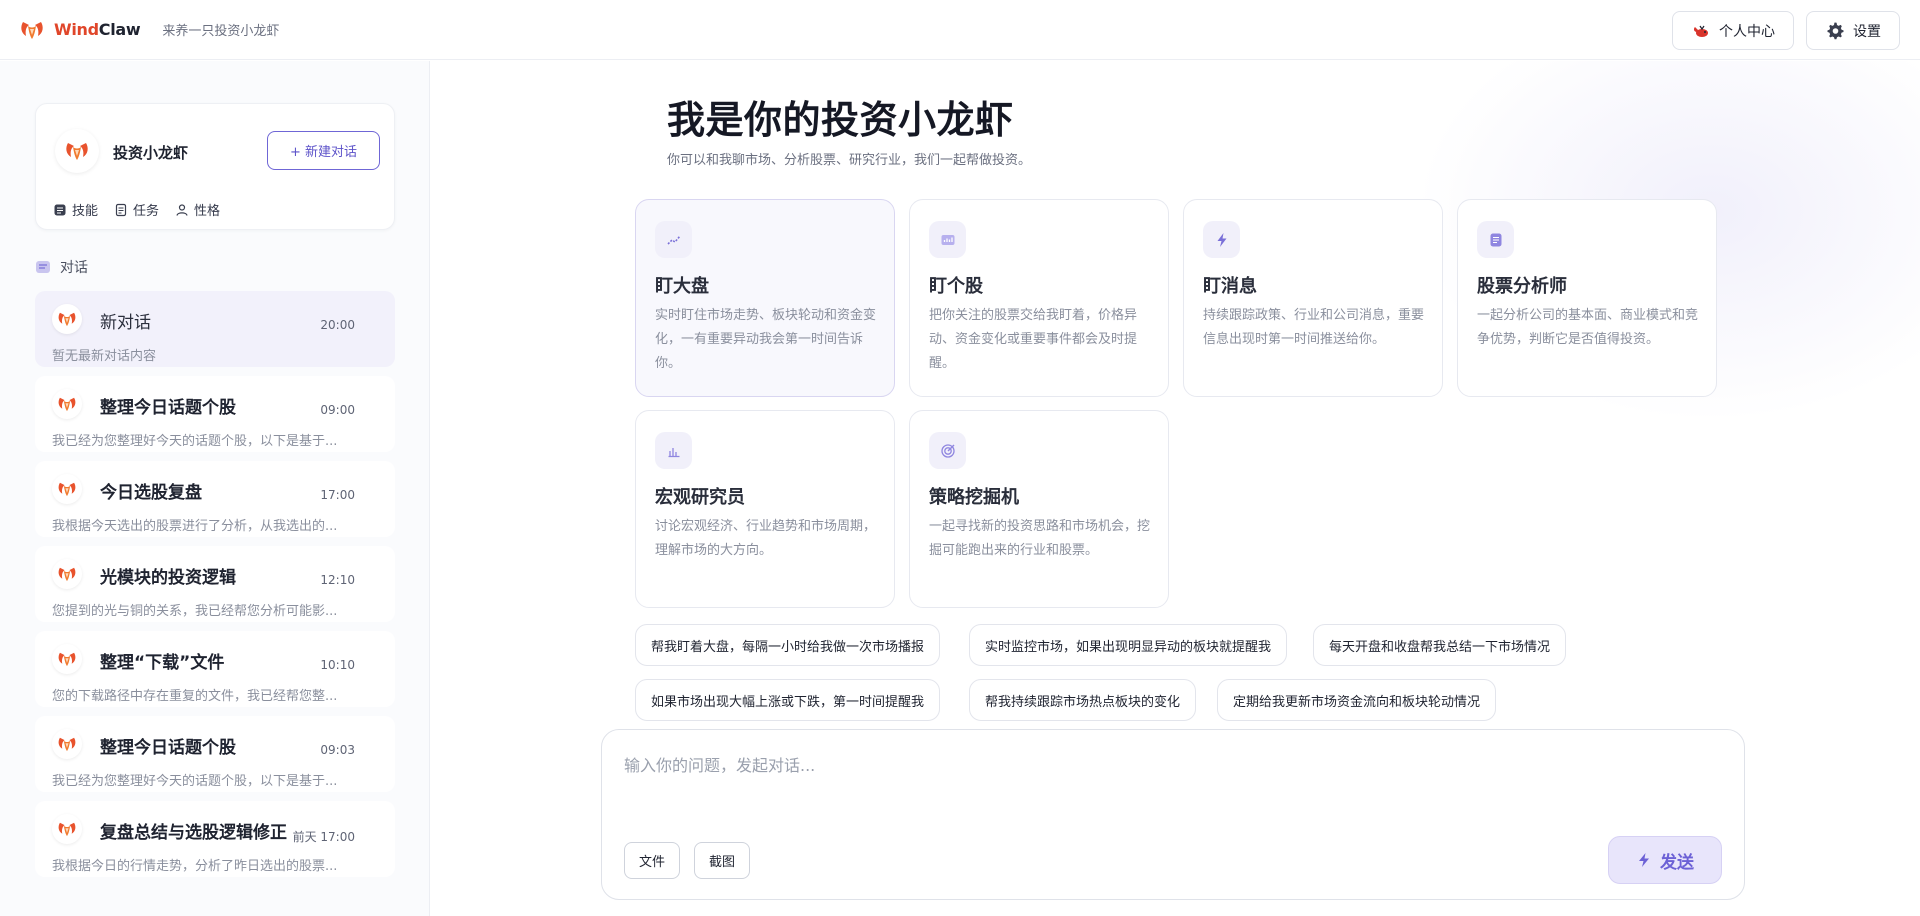  I want to click on conversation-title: 光模块的投资逻辑, so click(168, 578).